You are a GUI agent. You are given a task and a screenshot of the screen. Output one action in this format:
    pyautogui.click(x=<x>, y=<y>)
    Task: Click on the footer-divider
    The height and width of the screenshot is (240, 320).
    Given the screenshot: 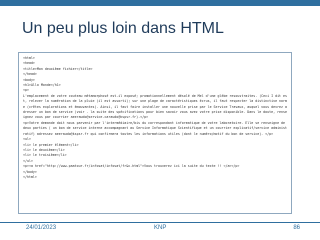 What is the action you would take?
    pyautogui.click(x=160, y=222)
    